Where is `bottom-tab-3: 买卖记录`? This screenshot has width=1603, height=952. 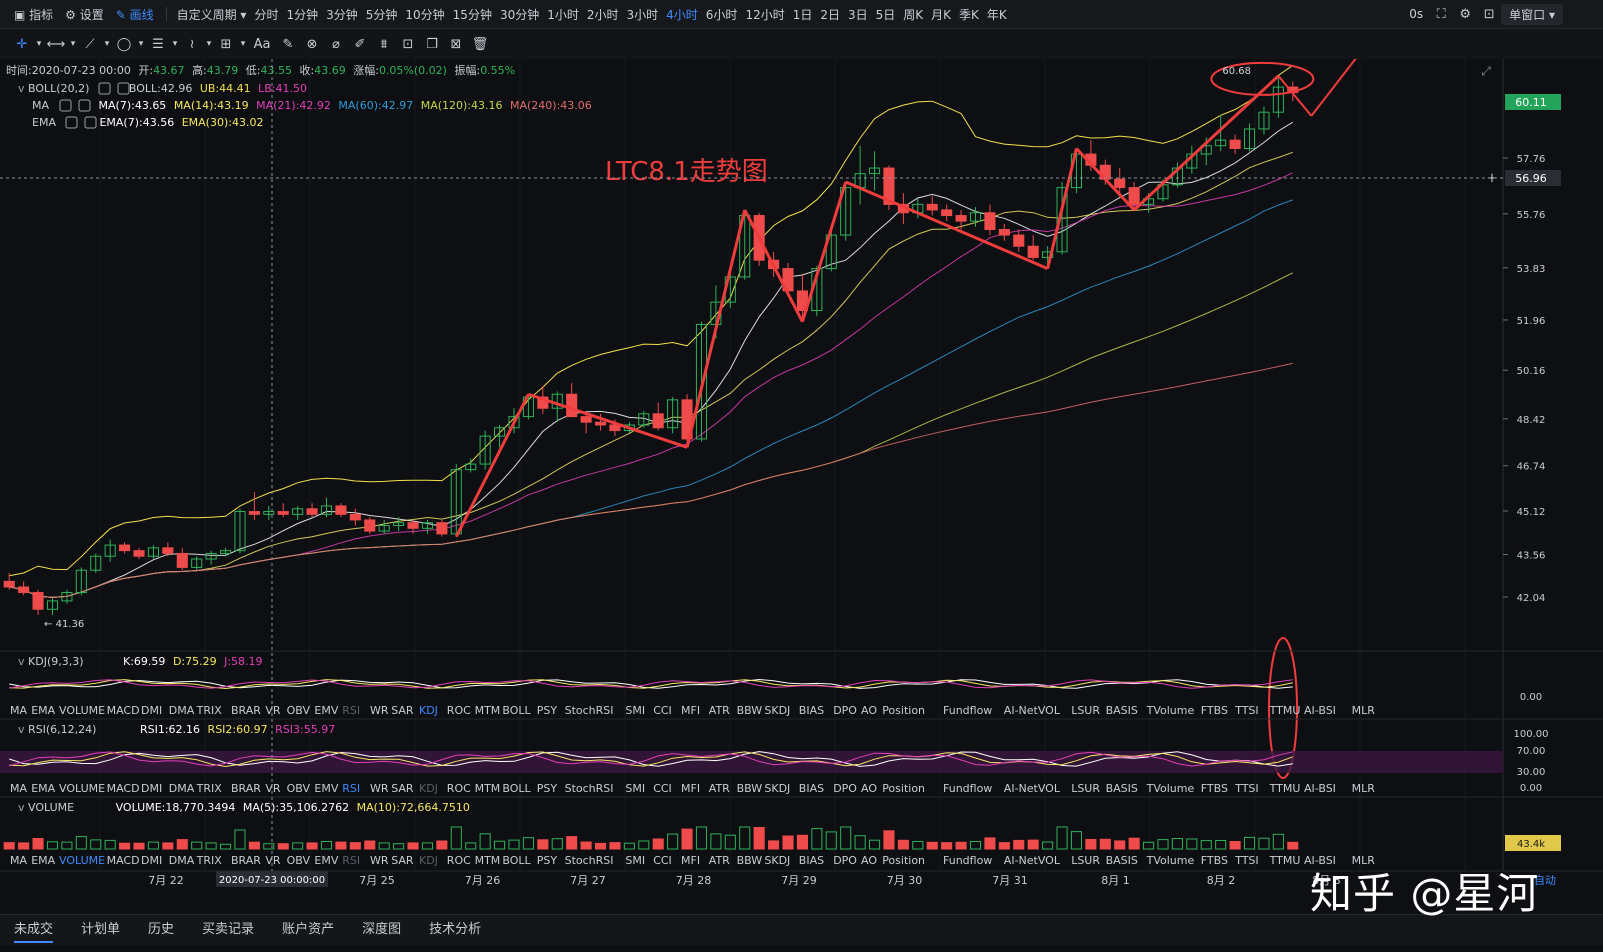 bottom-tab-3: 买卖记录 is located at coordinates (228, 930).